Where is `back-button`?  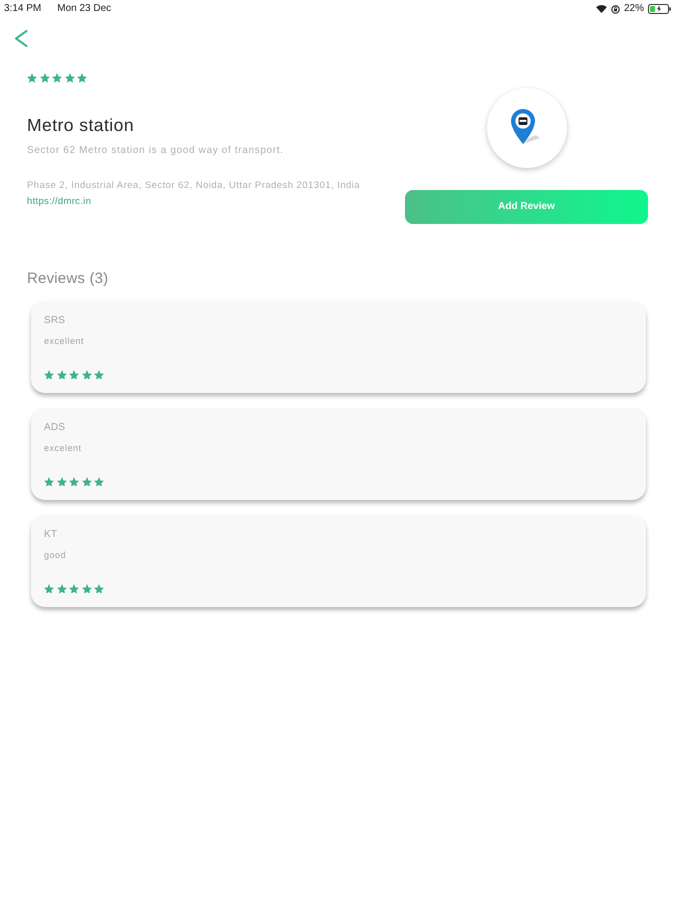
back-button is located at coordinates (21, 38).